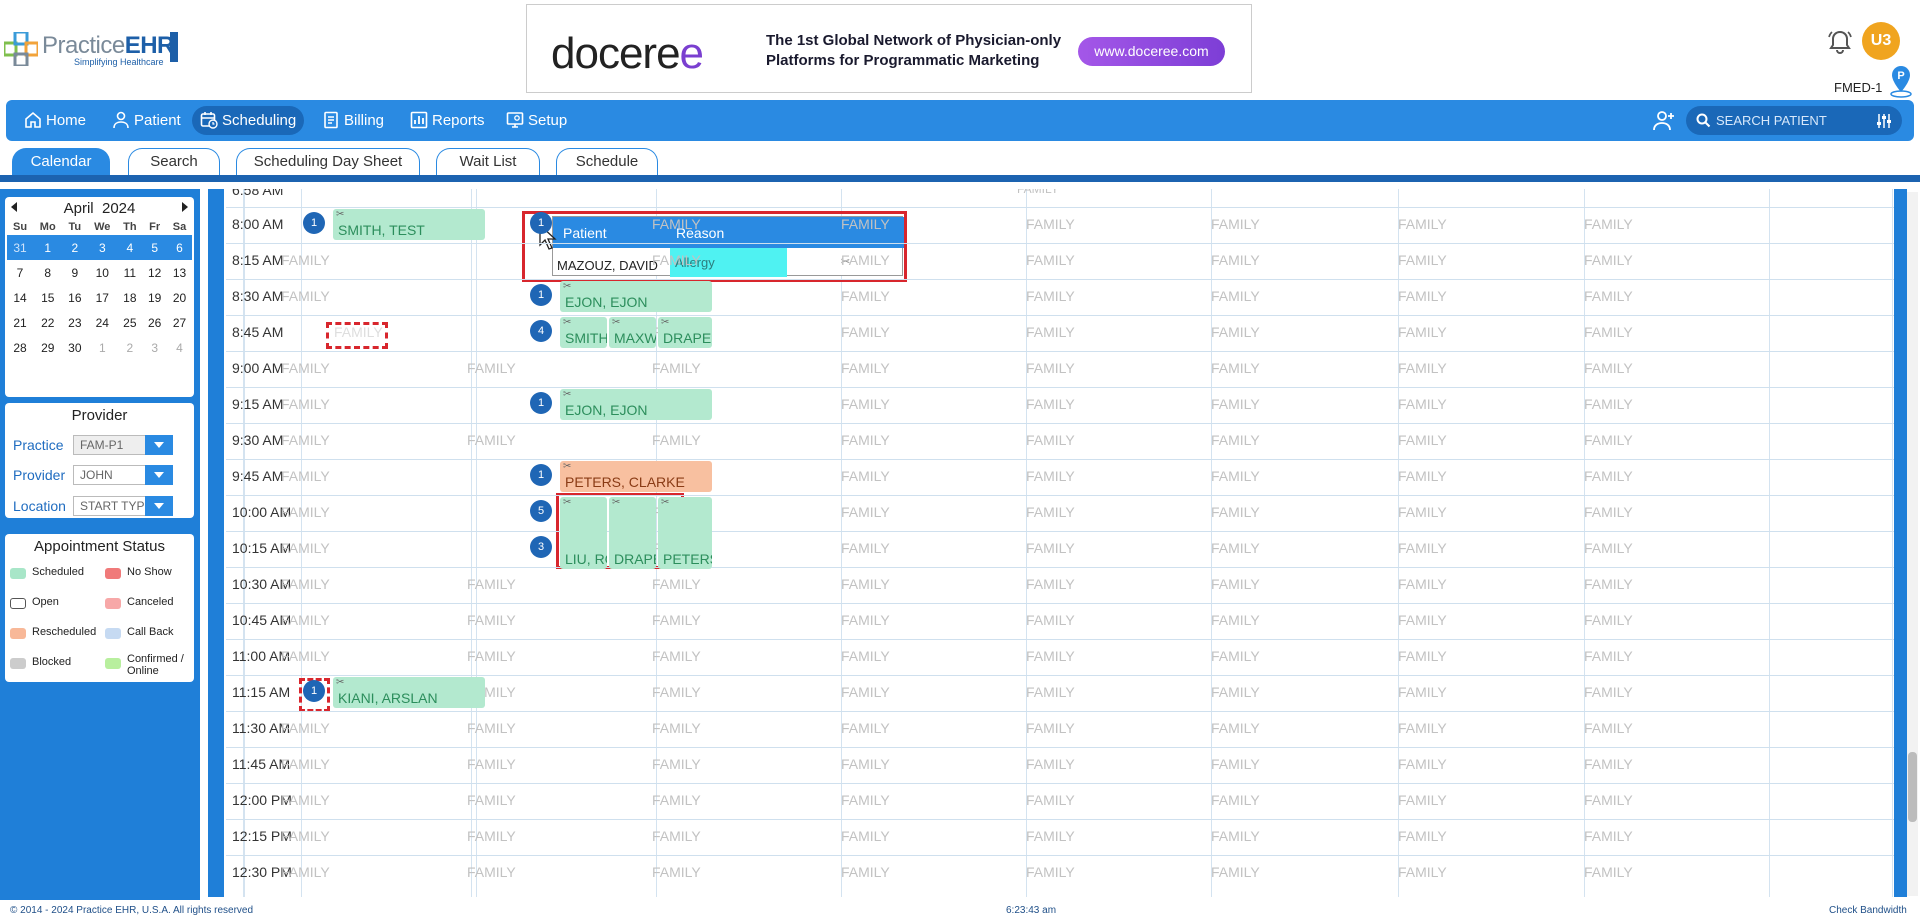  Describe the element at coordinates (102, 297) in the screenshot. I see `calendar-day: 17` at that location.